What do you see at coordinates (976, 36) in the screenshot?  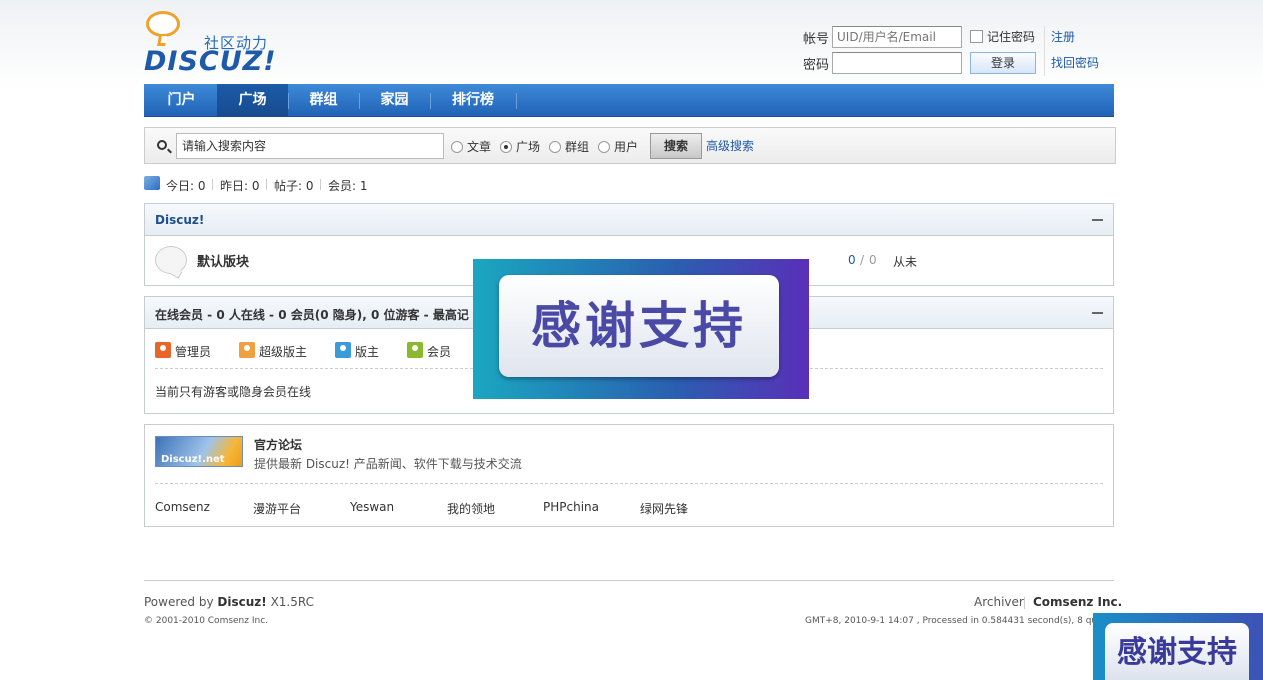 I see `remember-checkbox` at bounding box center [976, 36].